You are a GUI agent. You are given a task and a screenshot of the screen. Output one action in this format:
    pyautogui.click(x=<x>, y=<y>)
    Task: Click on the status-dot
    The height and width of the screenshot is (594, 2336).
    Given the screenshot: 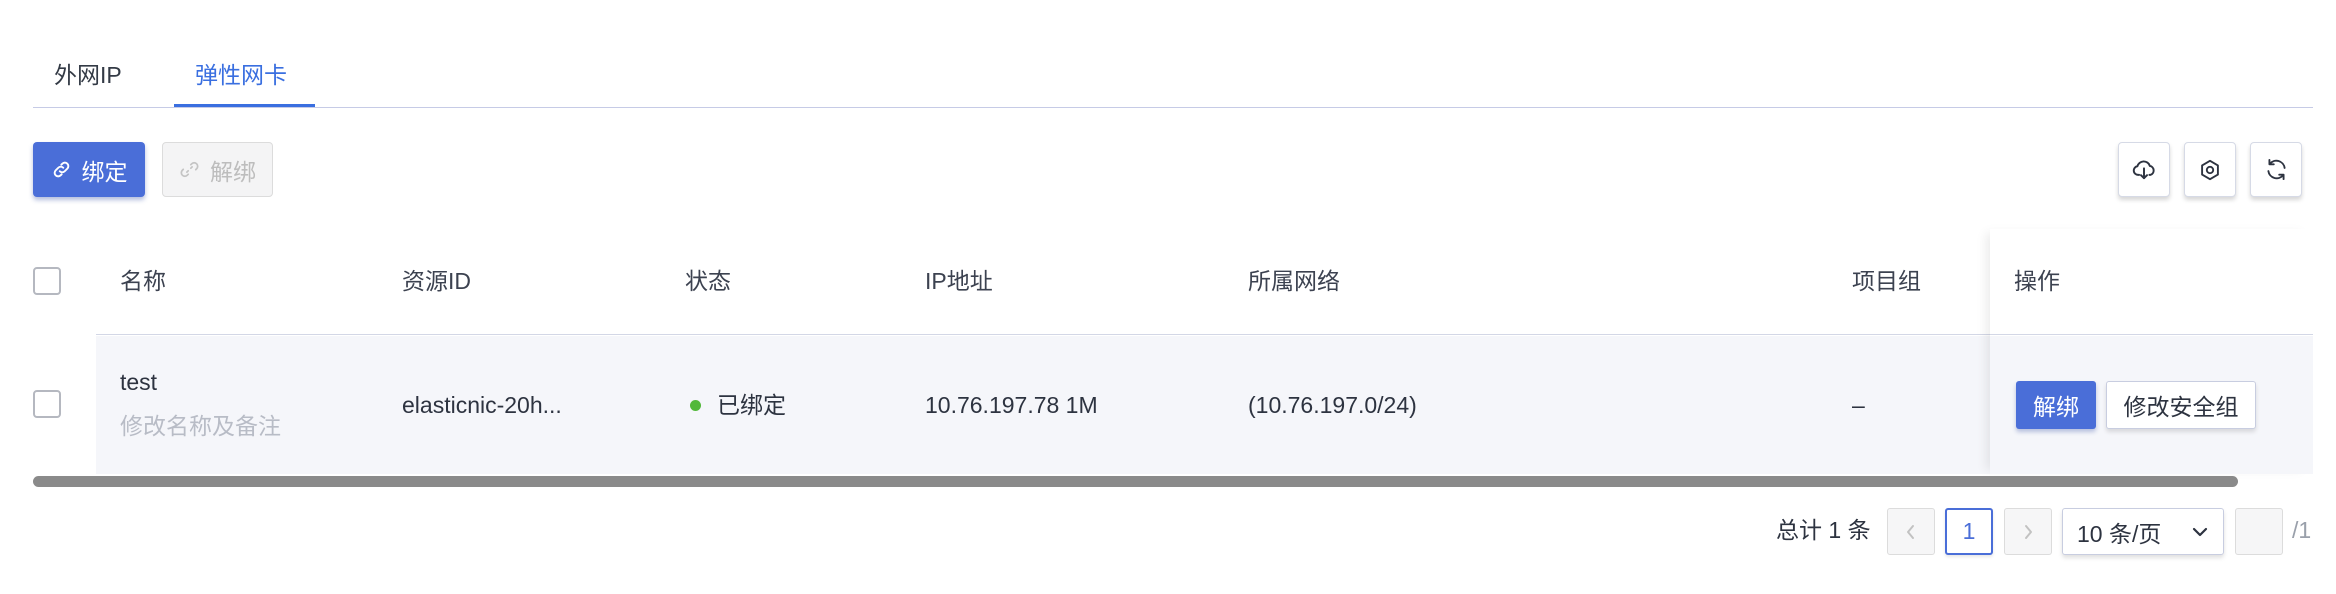 What is the action you would take?
    pyautogui.click(x=695, y=405)
    